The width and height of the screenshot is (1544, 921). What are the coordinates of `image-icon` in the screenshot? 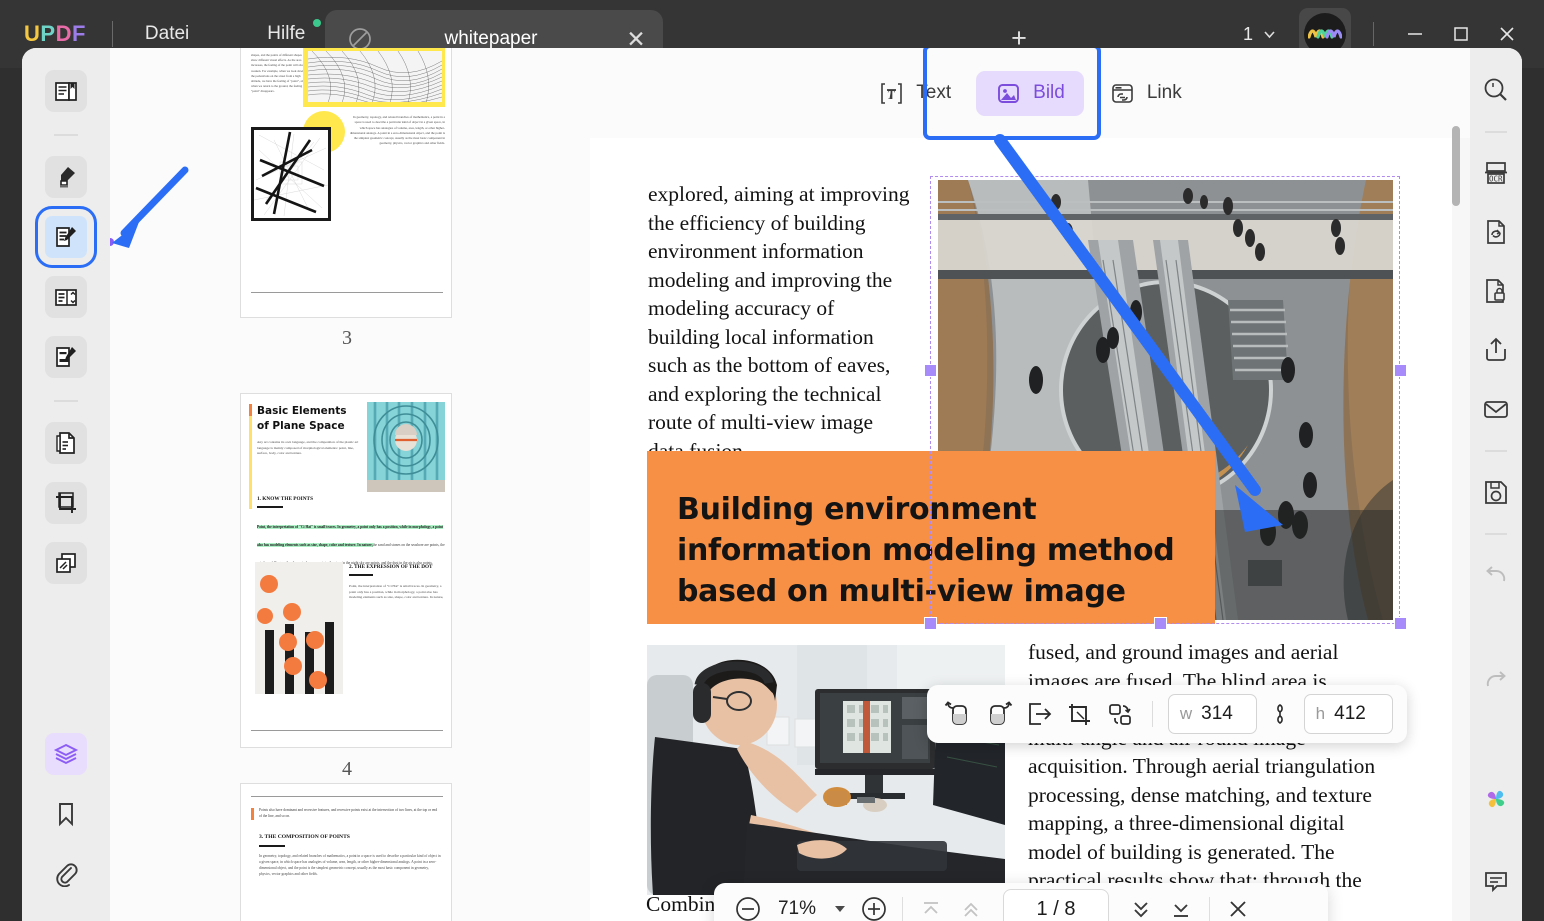 It's located at (1009, 93).